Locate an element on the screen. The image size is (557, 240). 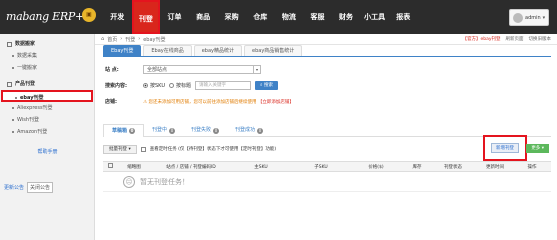
checkbox-icon is located at coordinates (110, 165).